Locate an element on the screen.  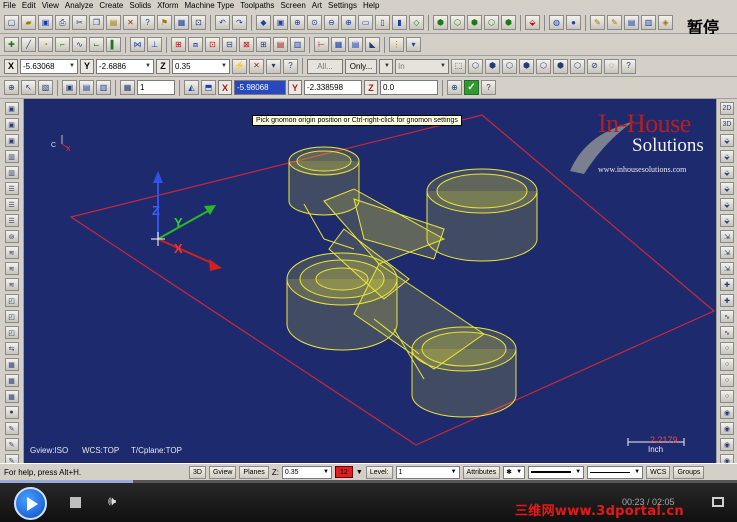
select-poly-icon: ⬡ is located at coordinates (577, 66).